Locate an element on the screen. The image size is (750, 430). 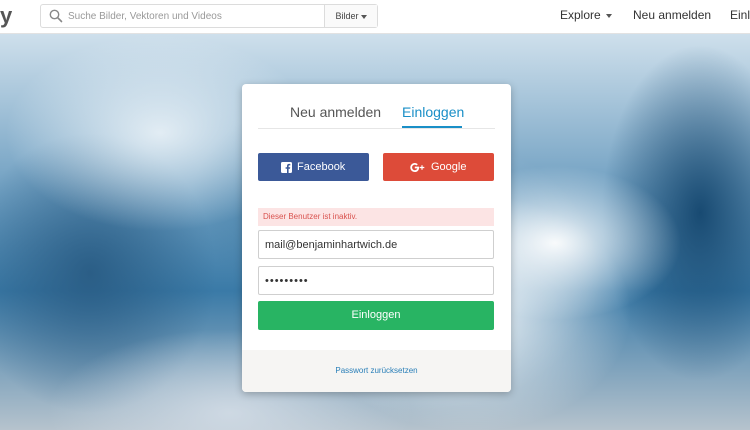
tab-register: Neu anmelden is located at coordinates (335, 112).